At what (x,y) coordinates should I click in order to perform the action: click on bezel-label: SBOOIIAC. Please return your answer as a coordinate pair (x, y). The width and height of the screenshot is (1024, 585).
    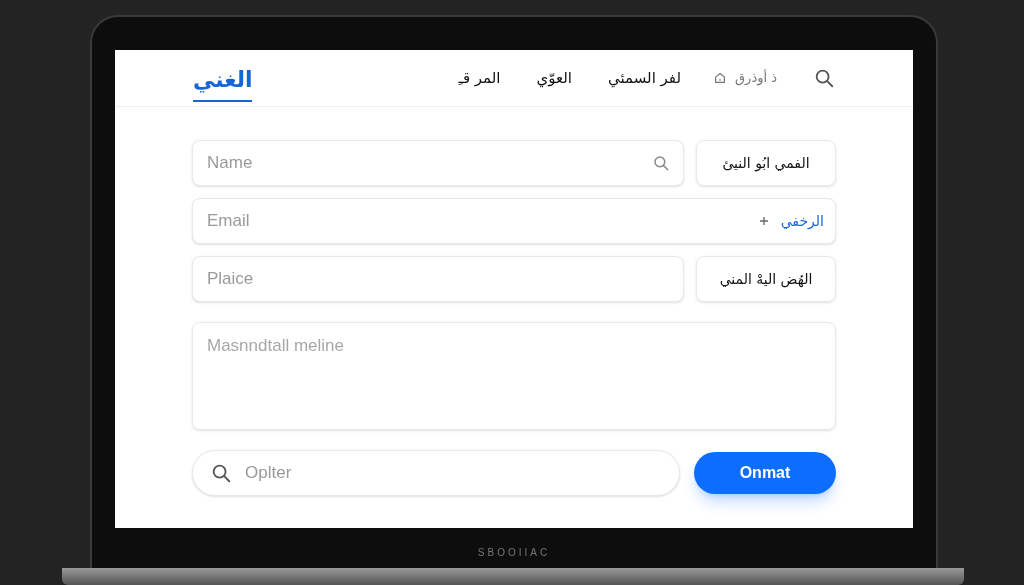
    Looking at the image, I should click on (514, 553).